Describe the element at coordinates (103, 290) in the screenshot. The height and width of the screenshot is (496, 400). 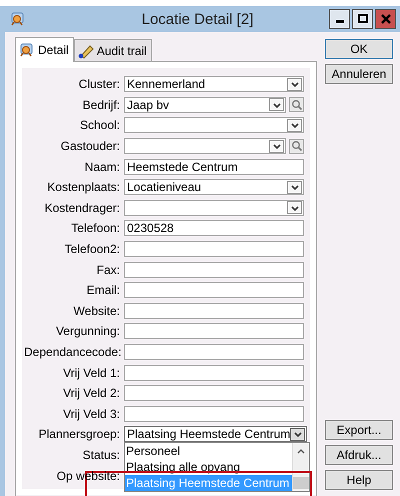
I see `field-label: Email:` at that location.